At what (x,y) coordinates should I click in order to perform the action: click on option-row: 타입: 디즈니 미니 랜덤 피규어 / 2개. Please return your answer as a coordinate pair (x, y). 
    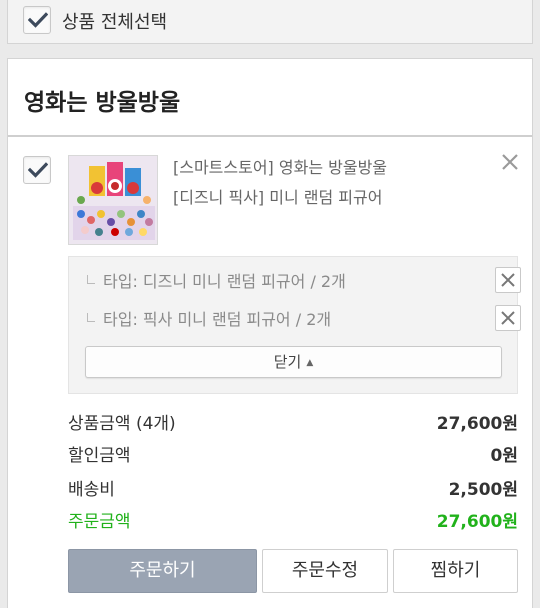
    Looking at the image, I should click on (304, 280).